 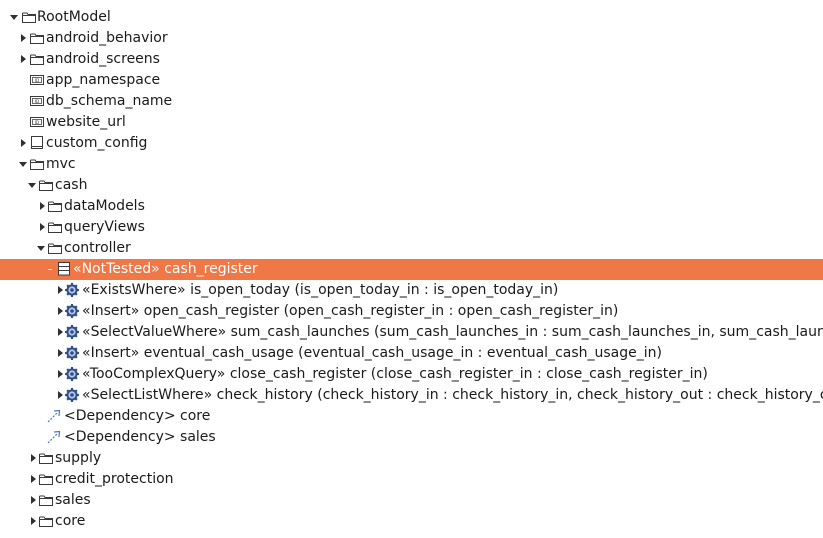 What do you see at coordinates (61, 164) in the screenshot?
I see `tree-item-label: mvc` at bounding box center [61, 164].